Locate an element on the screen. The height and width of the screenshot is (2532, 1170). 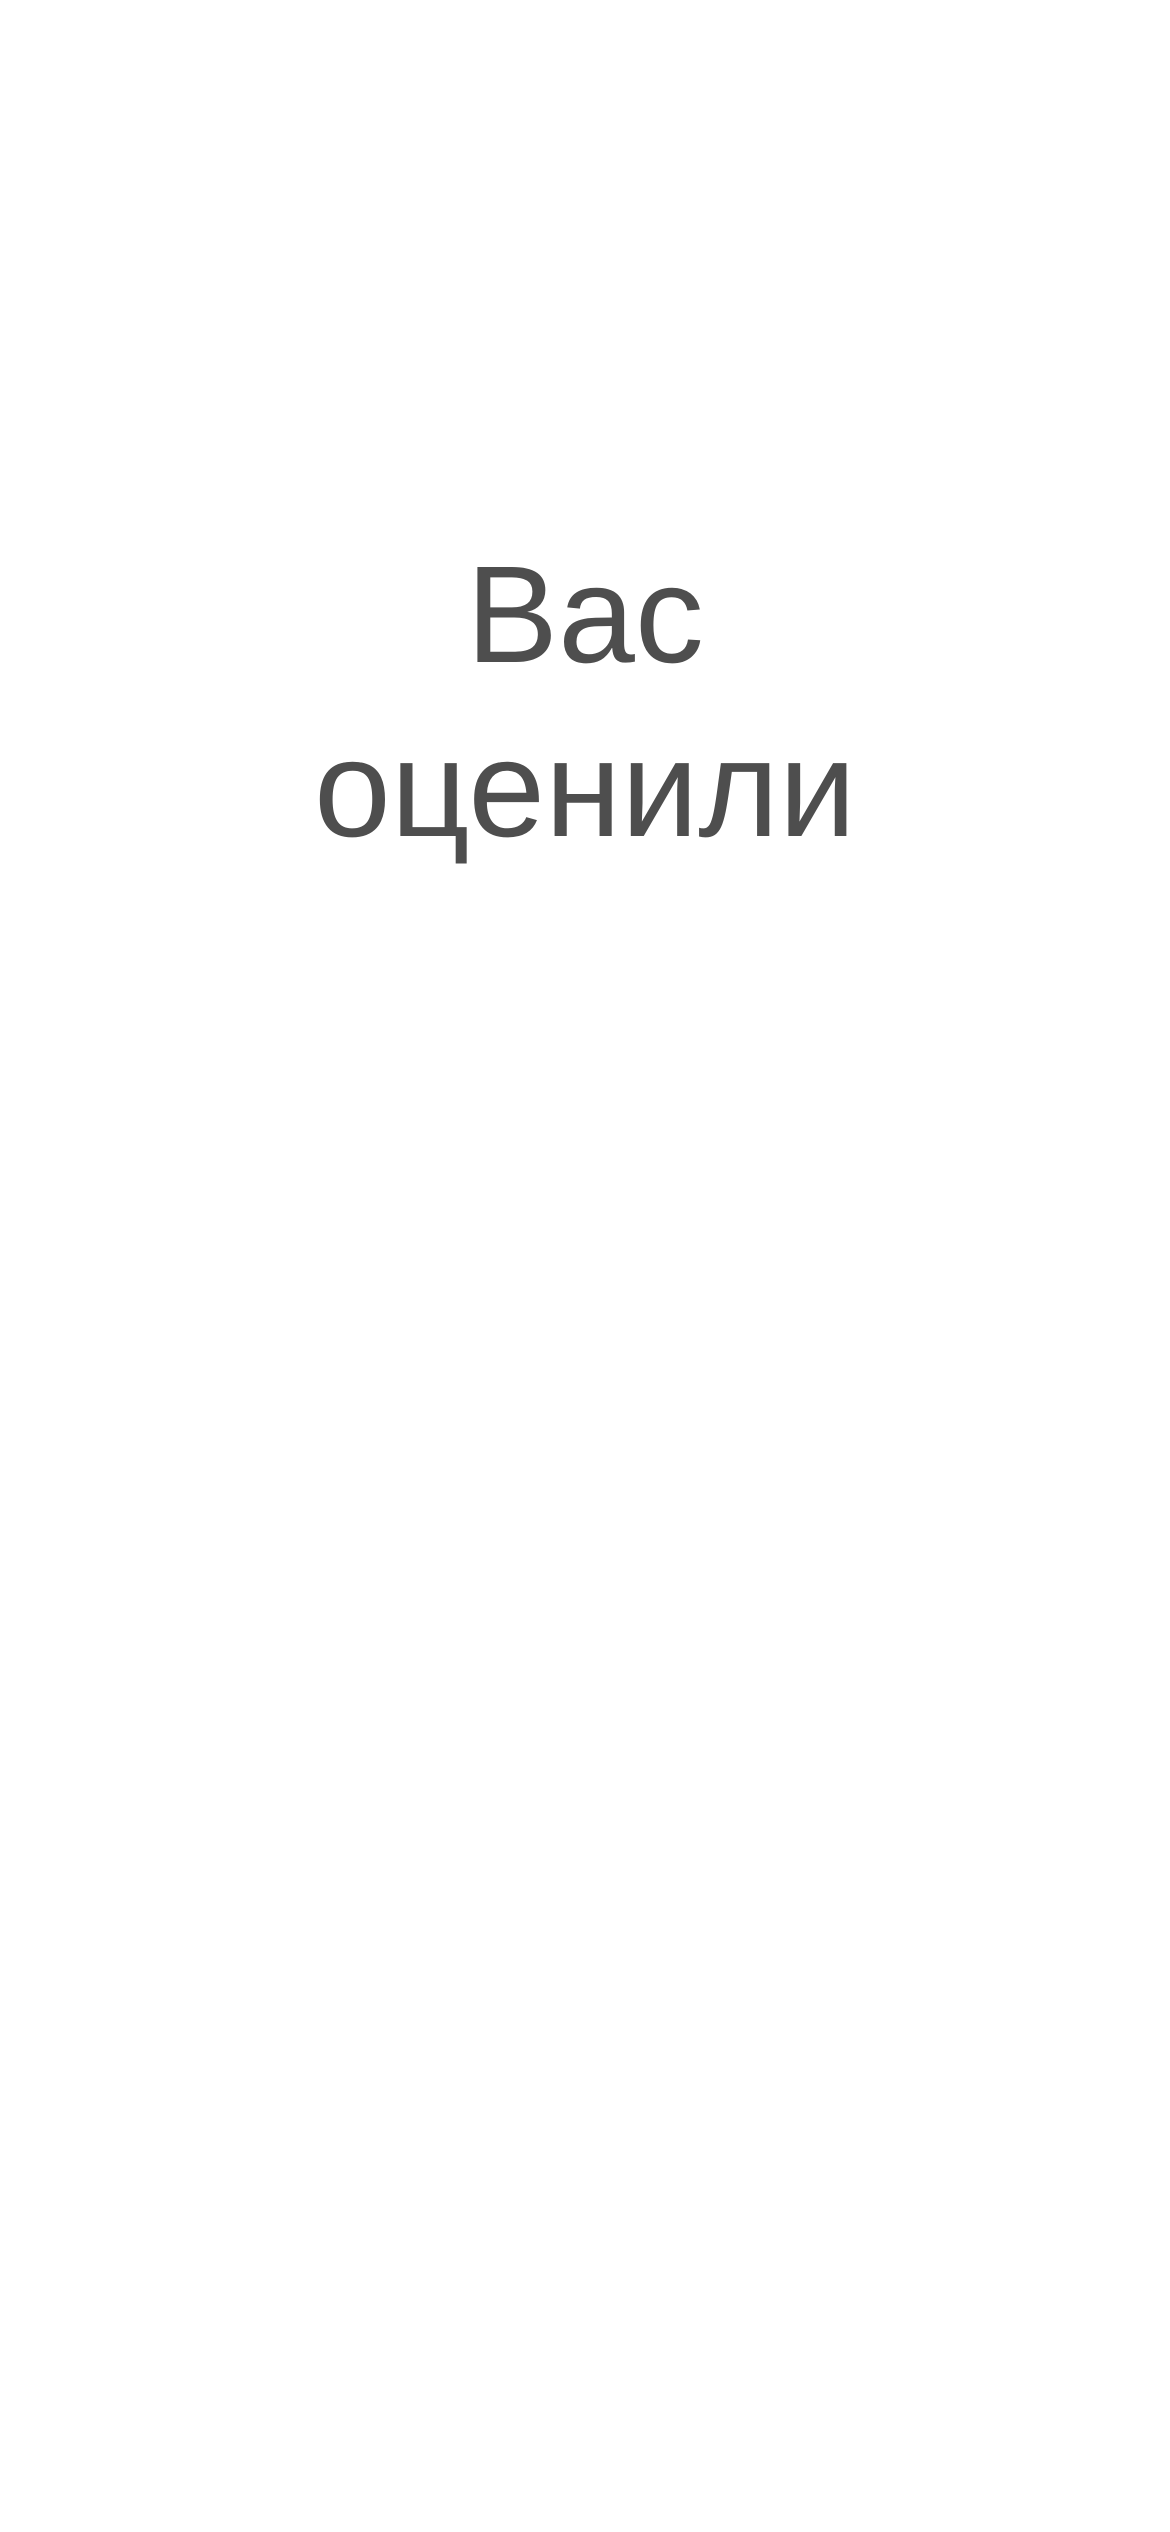
page-title: Вас оценили is located at coordinates (585, 702).